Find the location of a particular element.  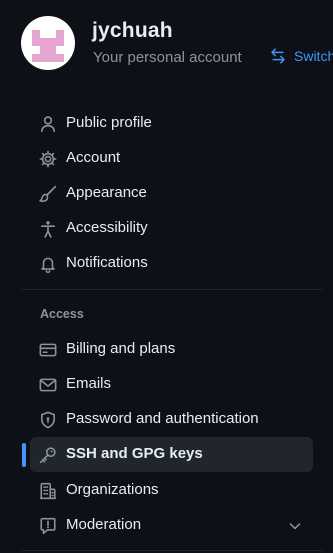

sidebar-item-label: Password and authentication is located at coordinates (162, 418).